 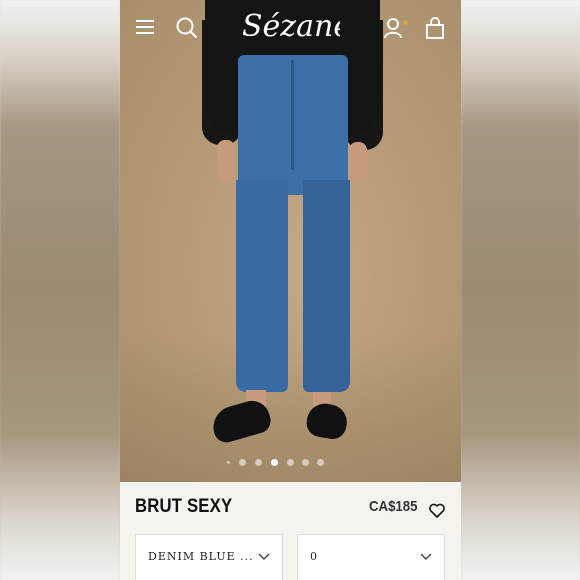 I want to click on cart-icon, so click(x=435, y=28).